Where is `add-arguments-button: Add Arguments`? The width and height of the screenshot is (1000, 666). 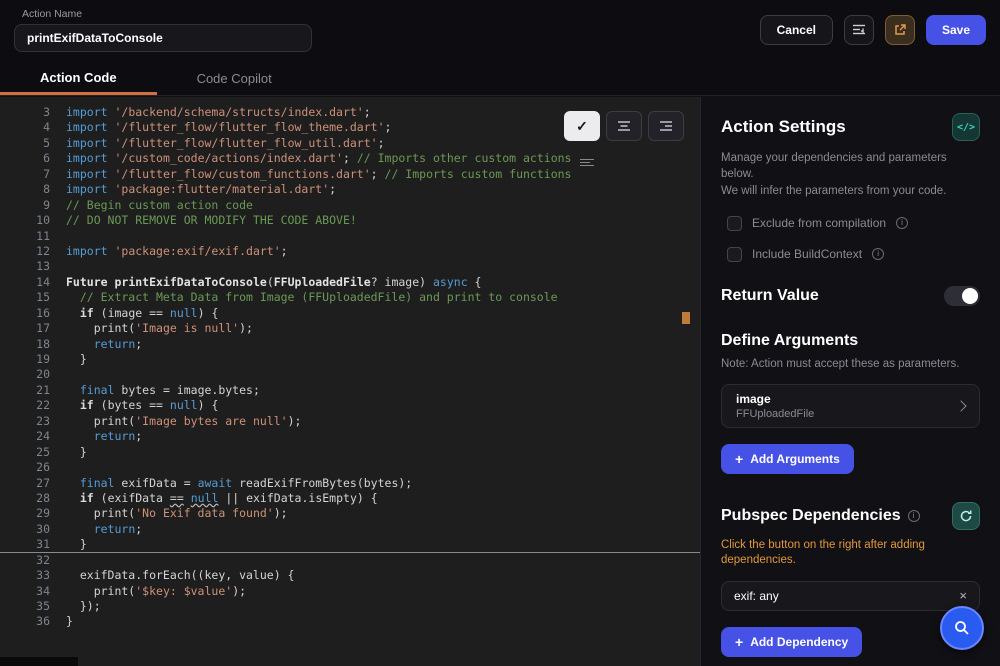 add-arguments-button: Add Arguments is located at coordinates (787, 458).